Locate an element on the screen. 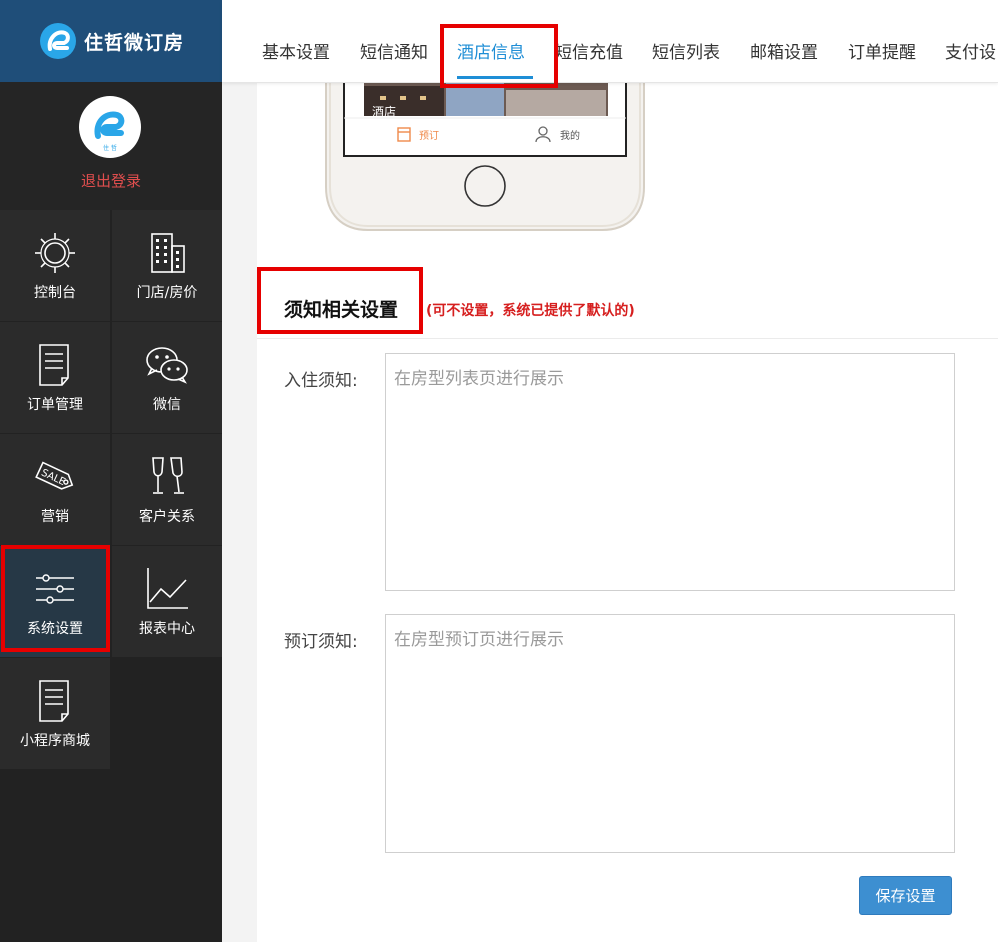 This screenshot has height=942, width=998. brand-bar: 住哲微订房 is located at coordinates (111, 41).